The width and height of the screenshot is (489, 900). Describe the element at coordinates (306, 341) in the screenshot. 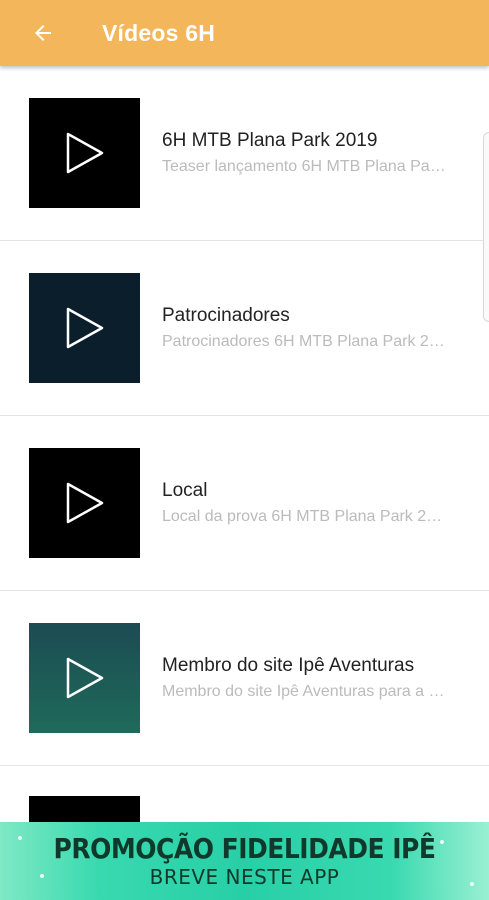

I see `video-subtitle: Patrocinadores 6H MTB Plana Park 2019` at that location.